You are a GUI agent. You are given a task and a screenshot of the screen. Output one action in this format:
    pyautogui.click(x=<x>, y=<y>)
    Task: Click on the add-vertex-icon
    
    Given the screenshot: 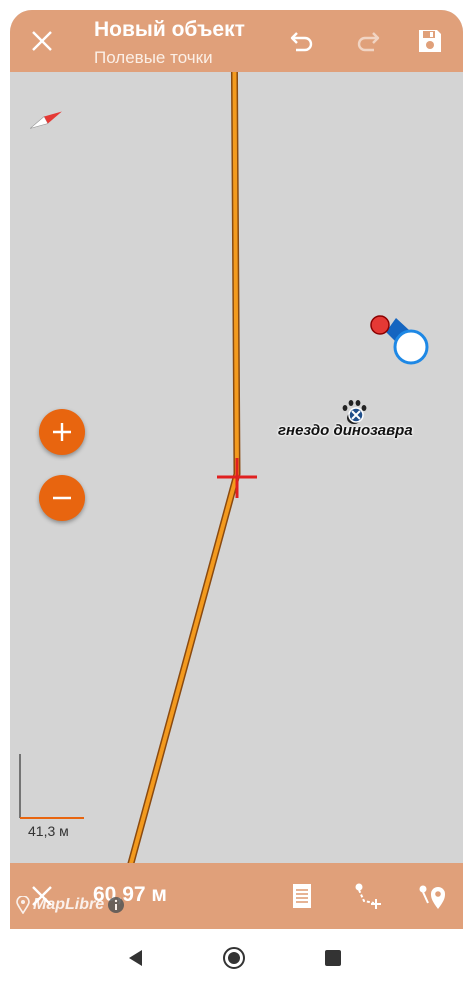 What is the action you would take?
    pyautogui.click(x=368, y=896)
    